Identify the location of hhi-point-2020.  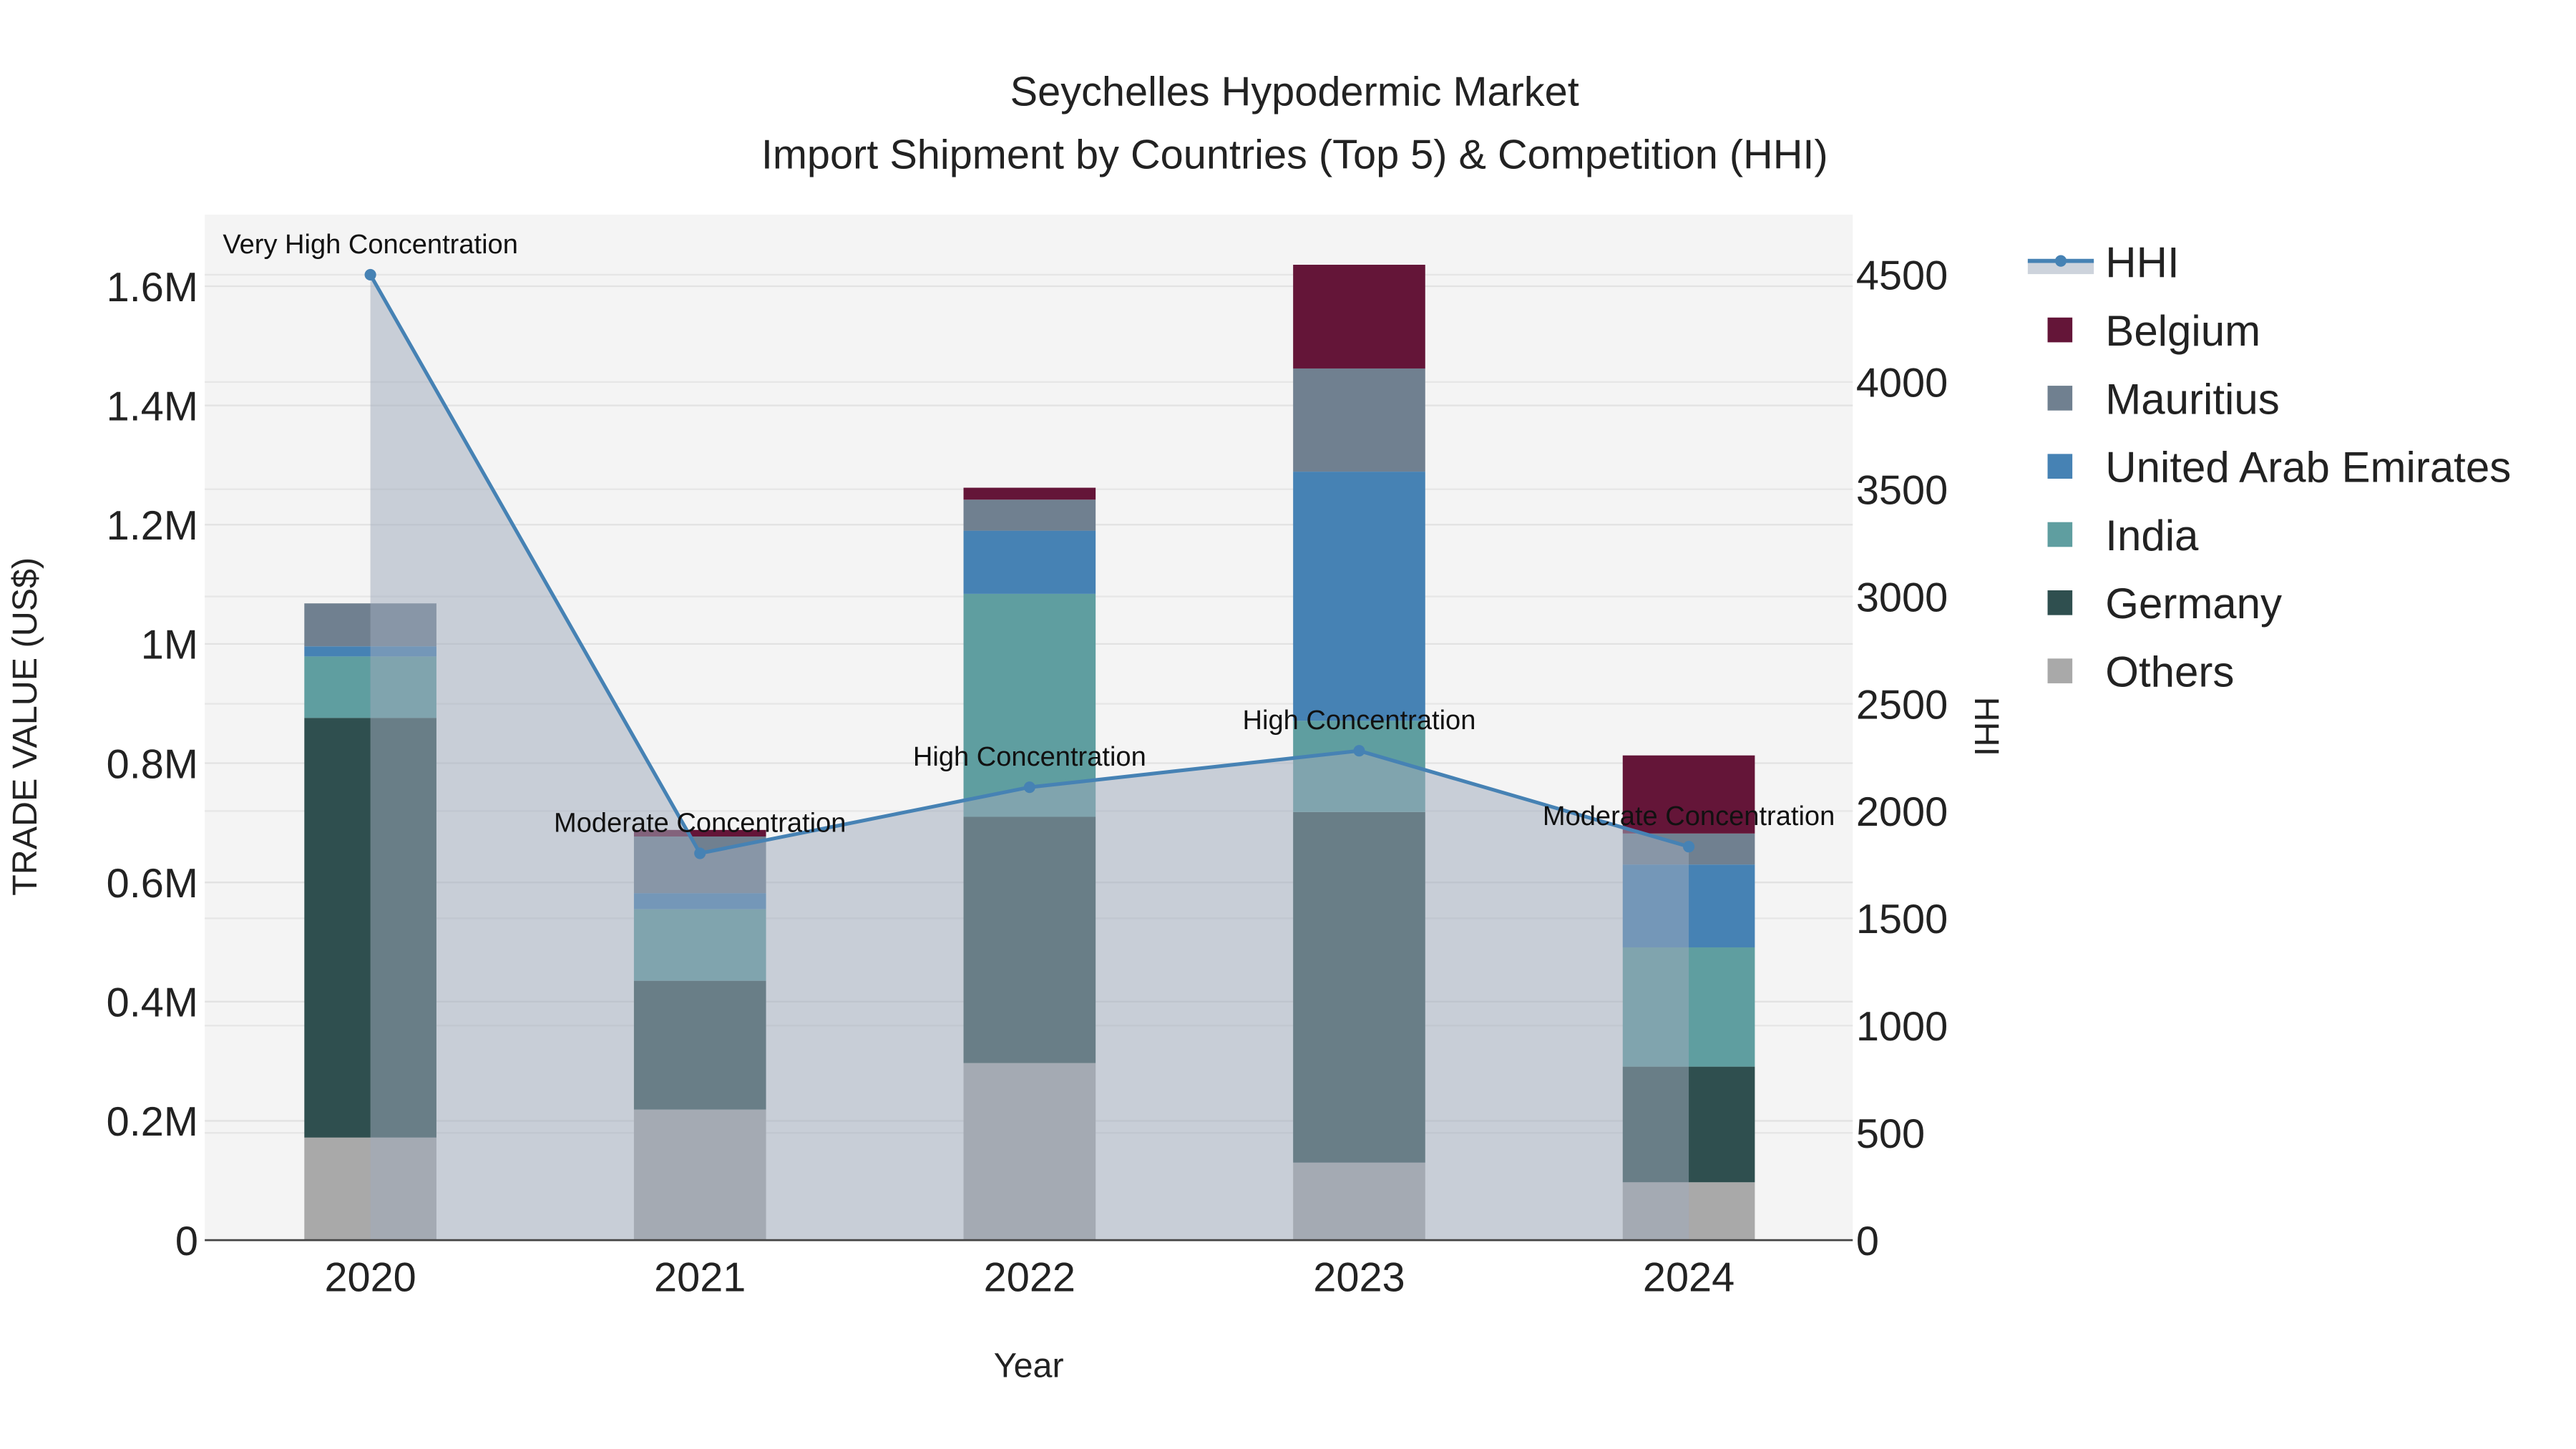
(370, 274).